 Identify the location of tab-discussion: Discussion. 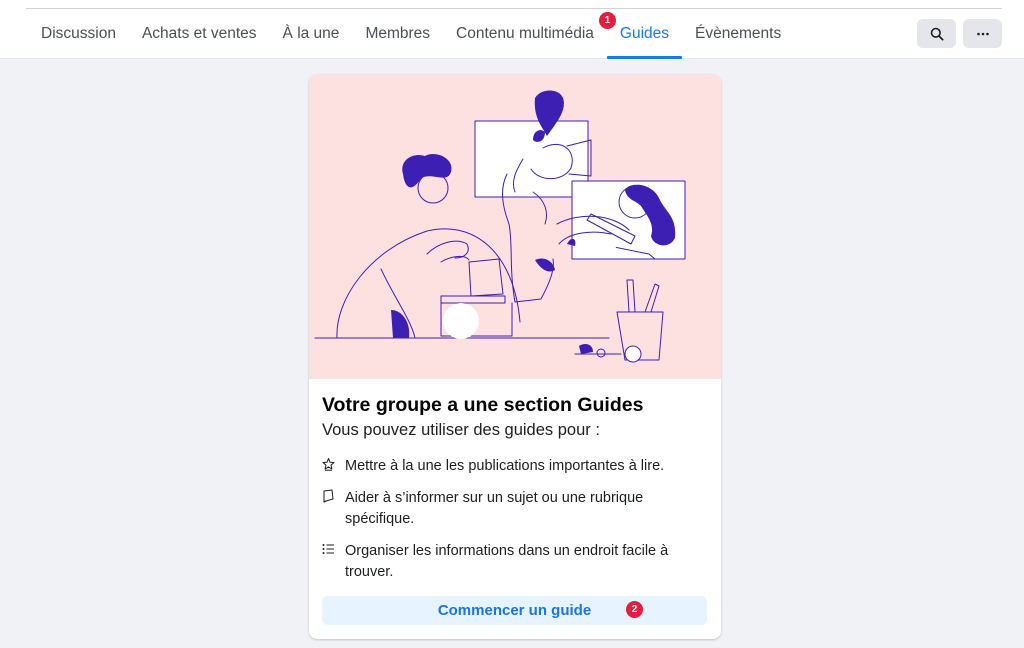
(78, 34).